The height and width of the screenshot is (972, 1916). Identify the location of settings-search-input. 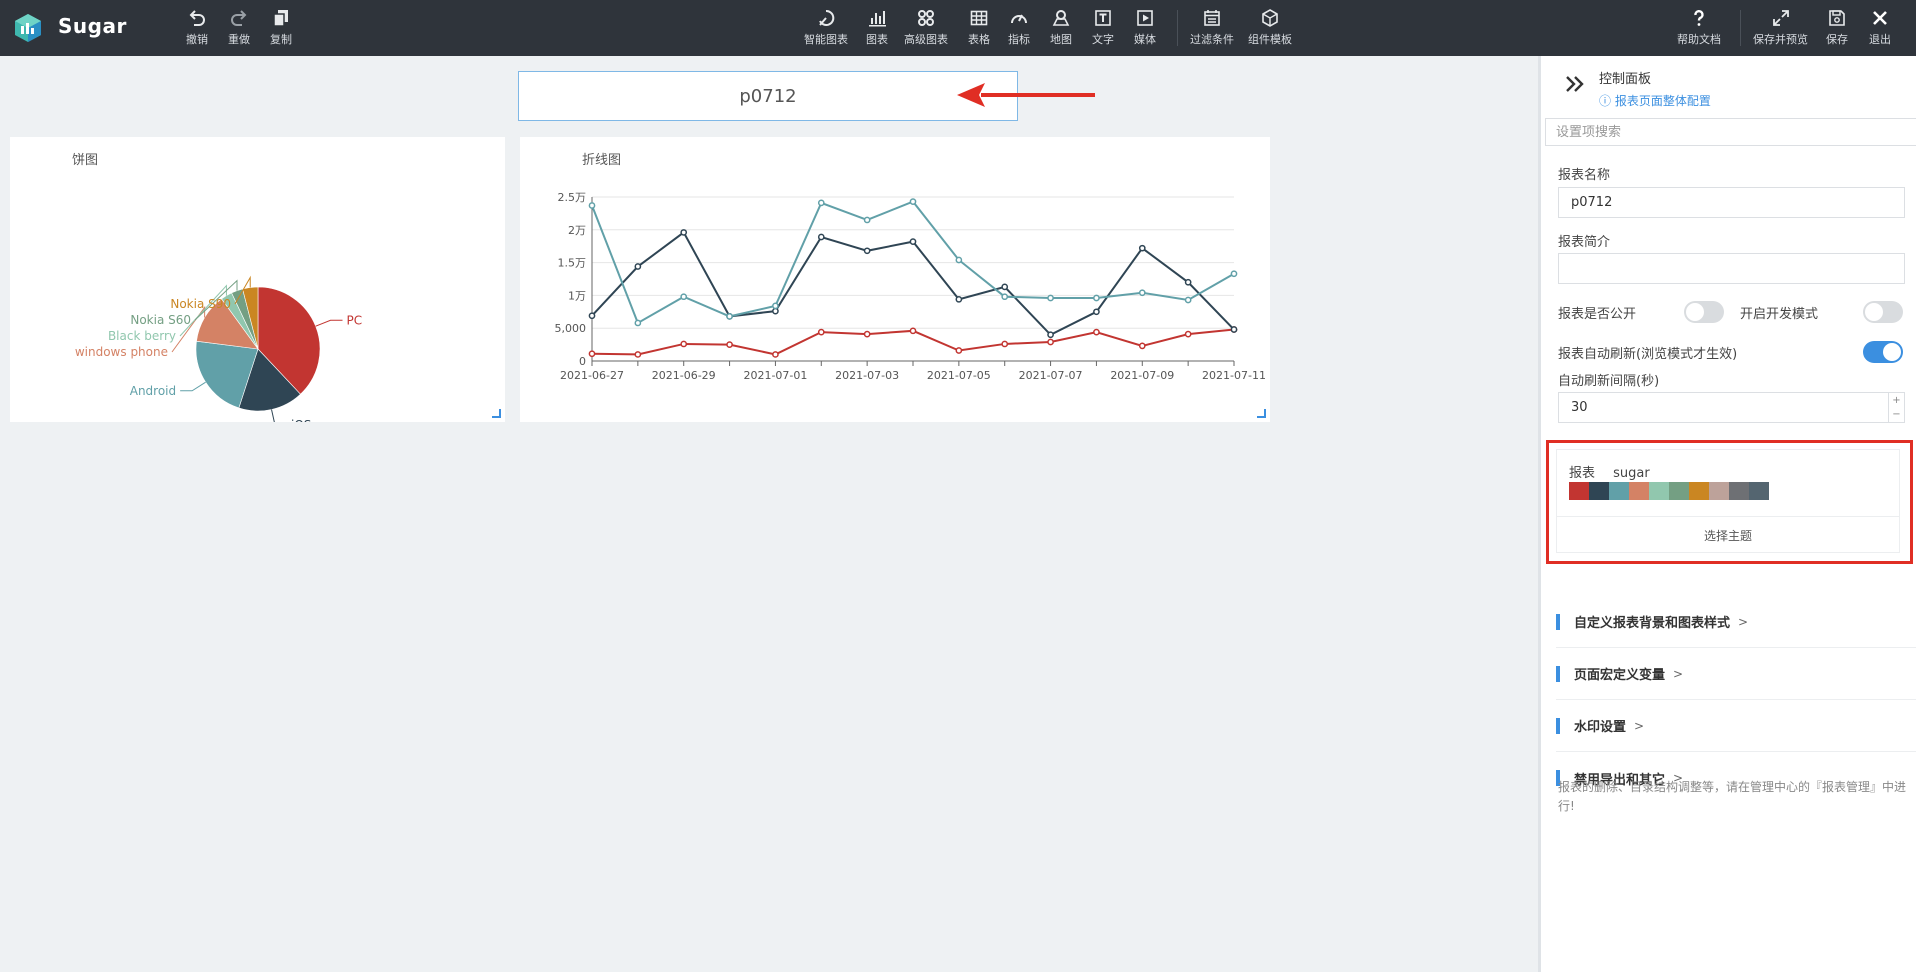
(1731, 132).